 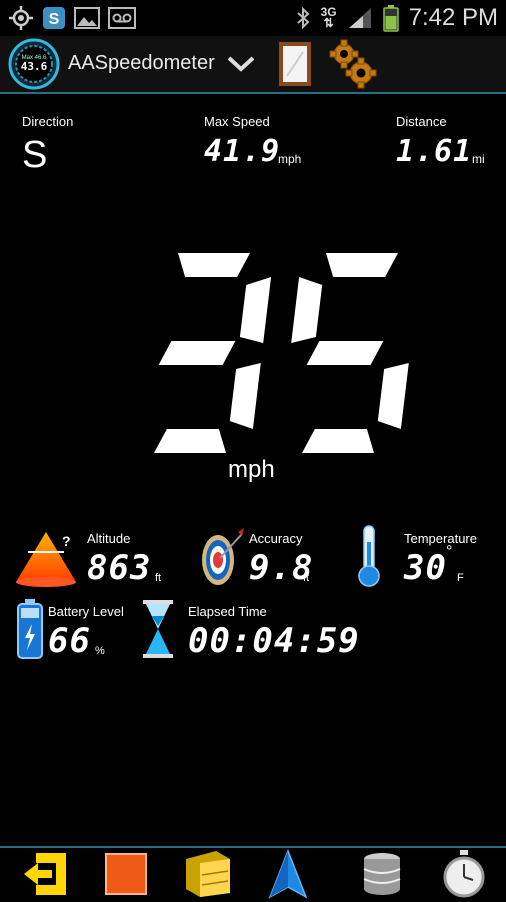 What do you see at coordinates (449, 551) in the screenshot?
I see `temperature-degree: °` at bounding box center [449, 551].